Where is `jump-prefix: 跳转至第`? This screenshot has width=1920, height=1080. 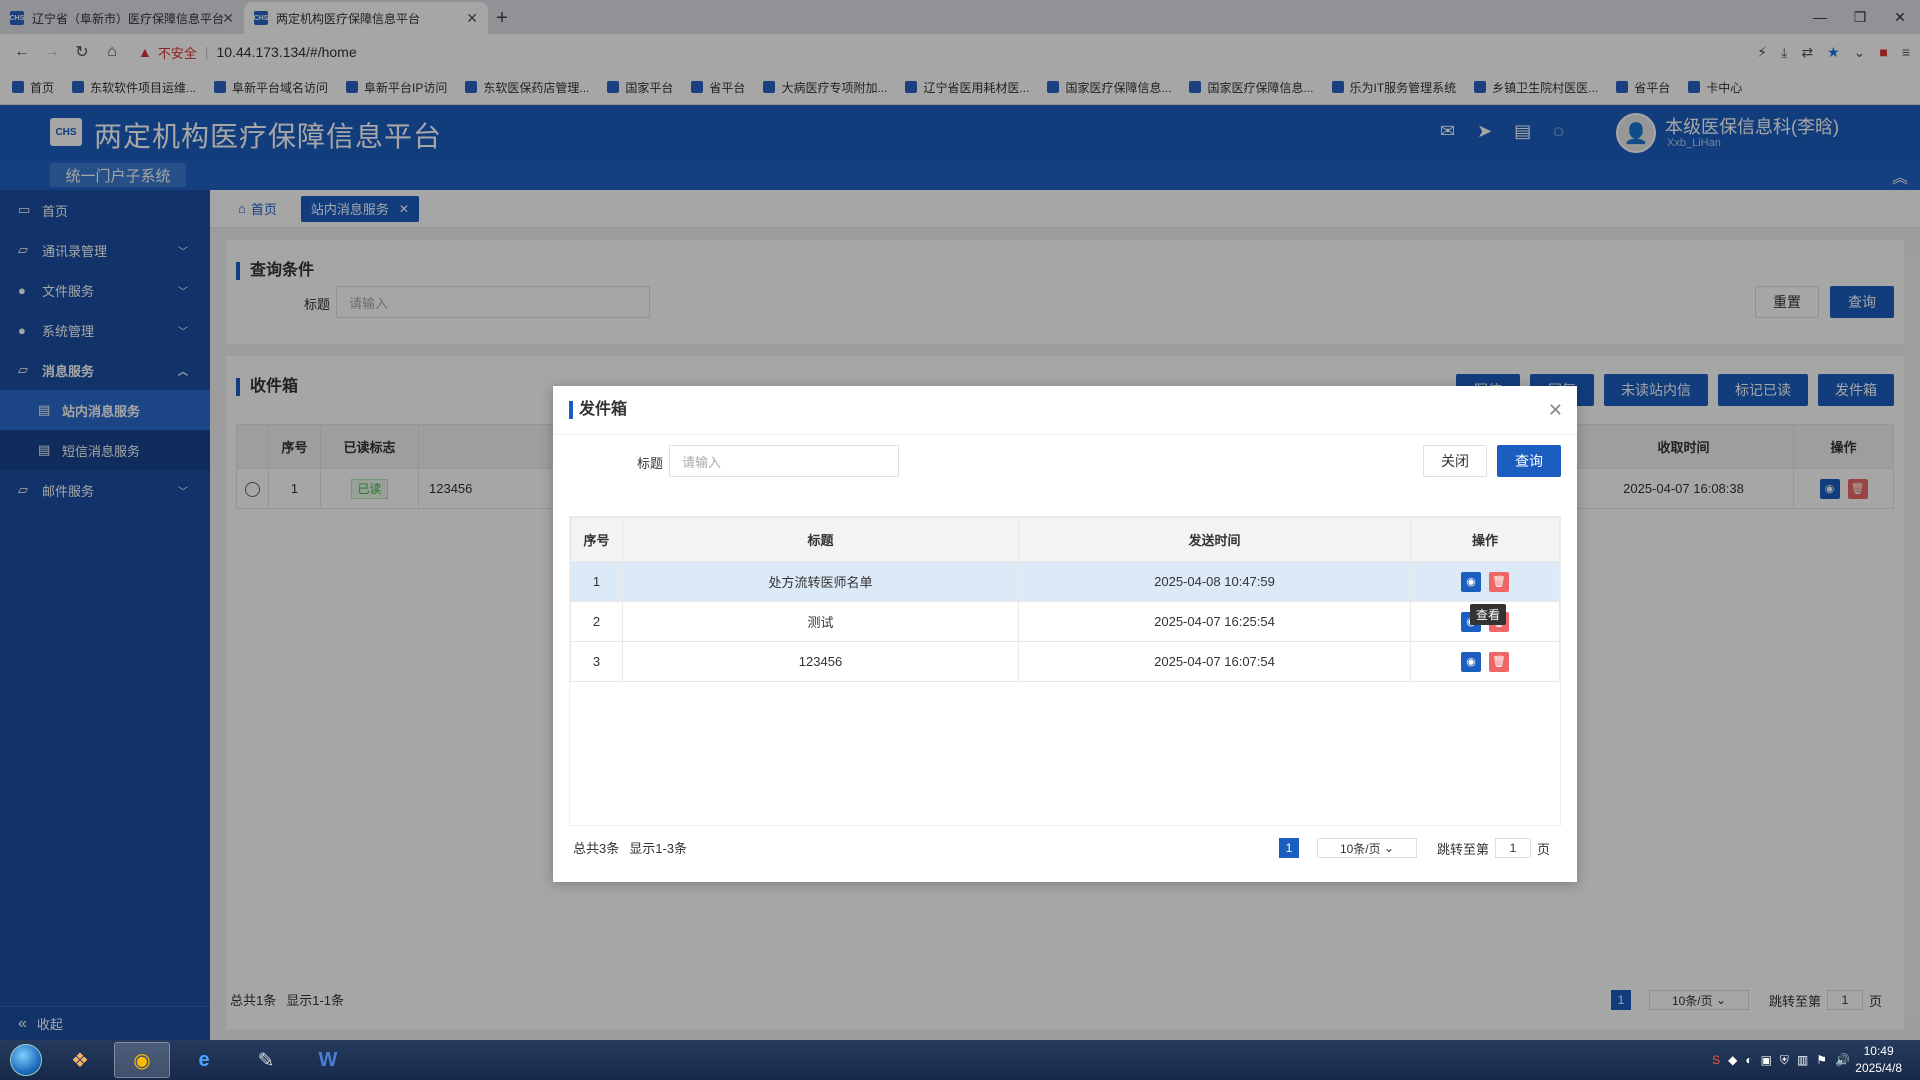
jump-prefix: 跳转至第 is located at coordinates (1463, 849).